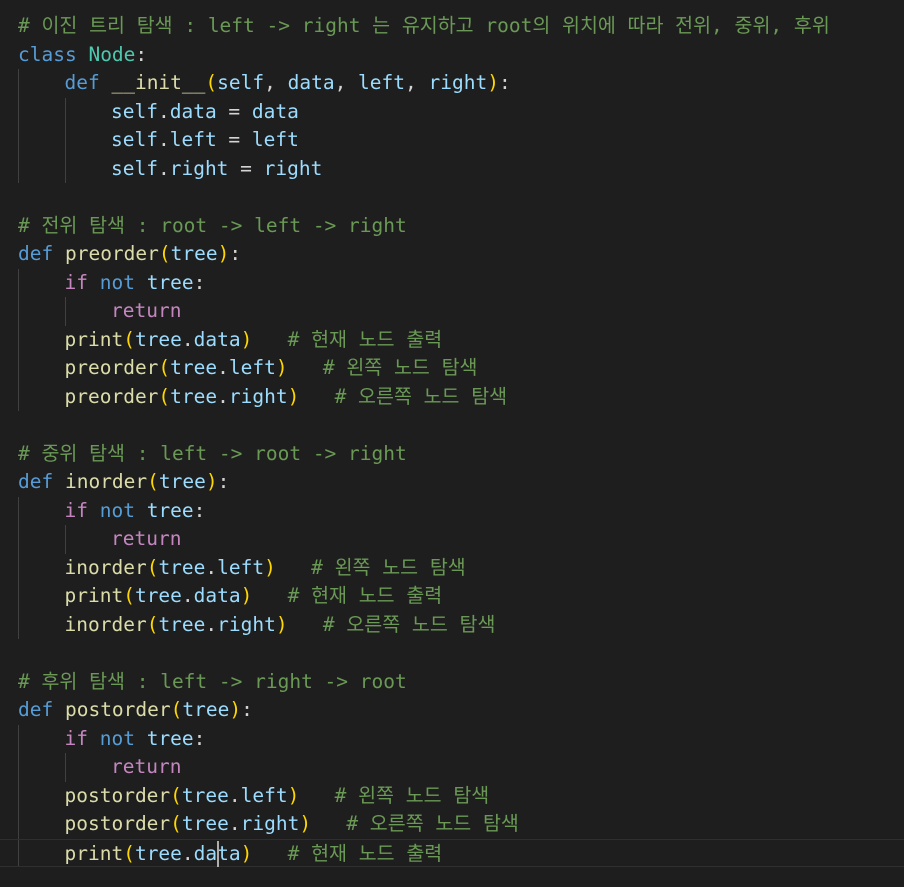 This screenshot has height=887, width=904. What do you see at coordinates (452, 567) in the screenshot?
I see `code-line: inorder(tree.left) # 왼쪽 노드 탐색` at bounding box center [452, 567].